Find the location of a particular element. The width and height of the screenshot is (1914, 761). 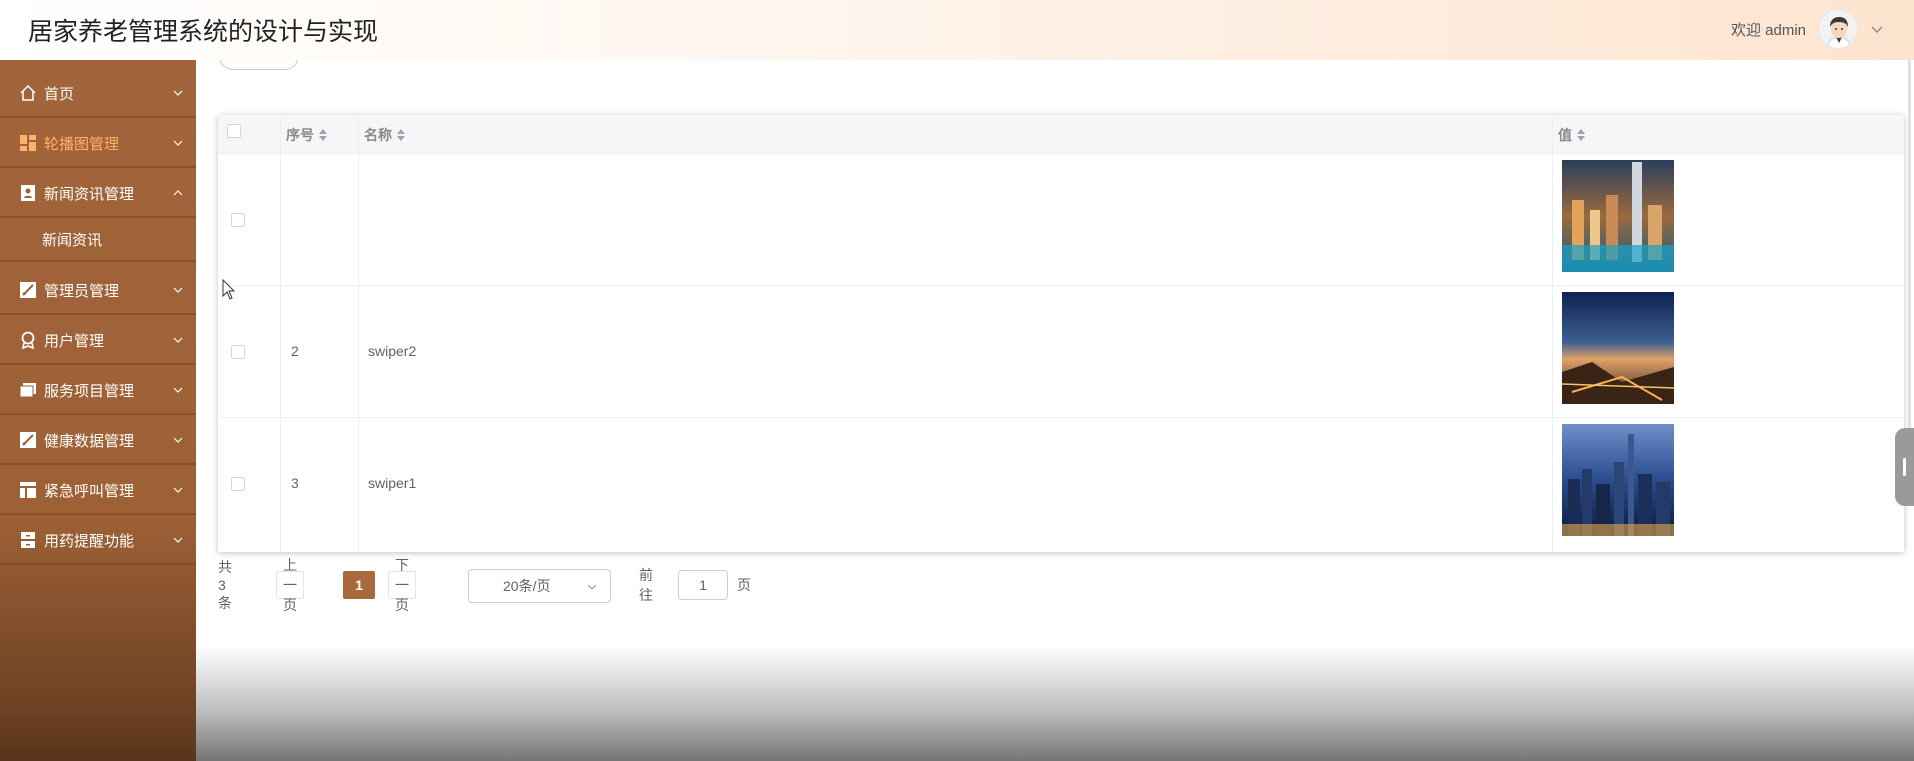

sidebar-item-health-data: 健康数据管理 is located at coordinates (98, 441).